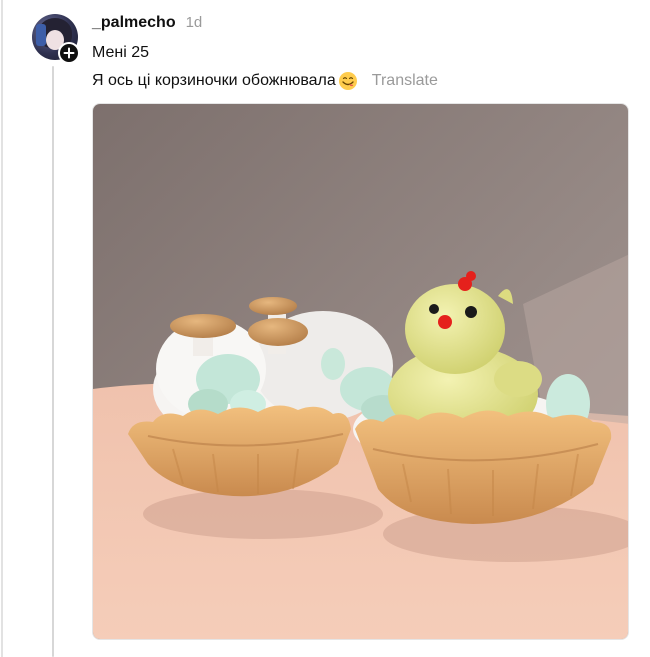 This screenshot has width=650, height=657. I want to click on post-timestamp: 1d, so click(194, 22).